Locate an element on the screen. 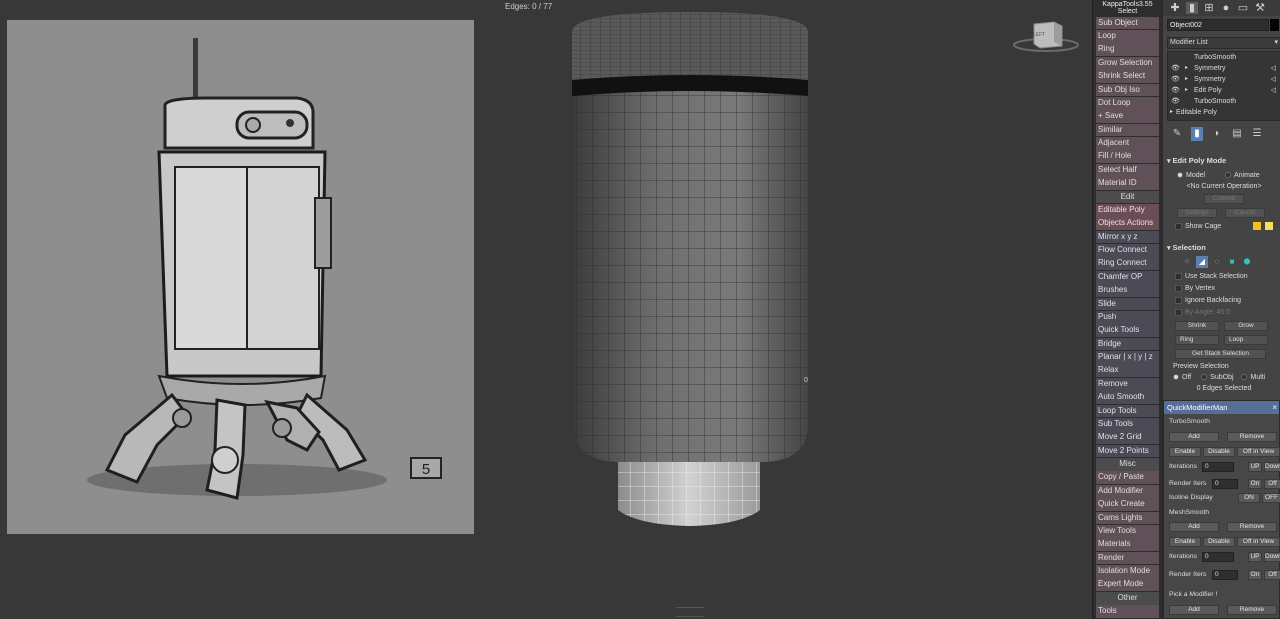  kappa-button-shrink-select: Shrink Select is located at coordinates (1127, 76).